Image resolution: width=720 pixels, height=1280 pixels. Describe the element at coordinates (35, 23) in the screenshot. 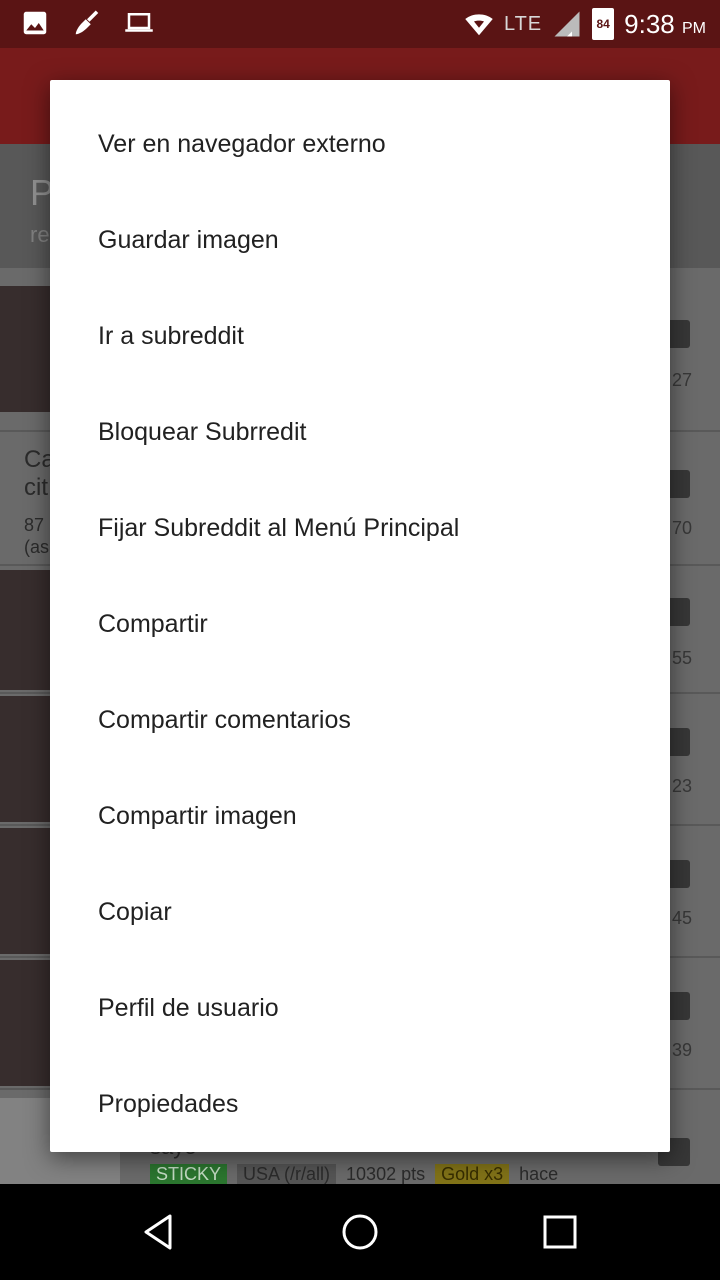

I see `image-icon` at that location.